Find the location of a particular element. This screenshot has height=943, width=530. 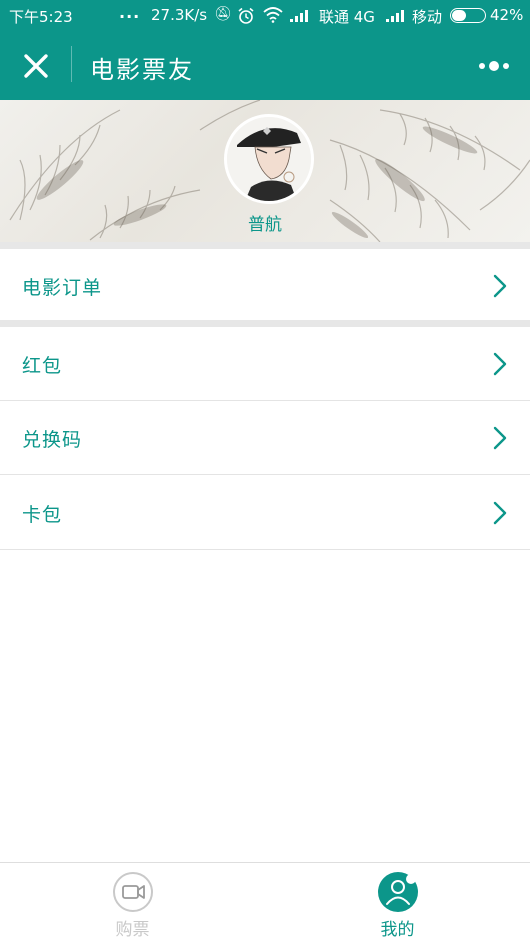

app-header: 下午5:23 ... 27.3K/s 🔕︎ 联通 4G 移动 42% 电影票友 is located at coordinates (265, 50).